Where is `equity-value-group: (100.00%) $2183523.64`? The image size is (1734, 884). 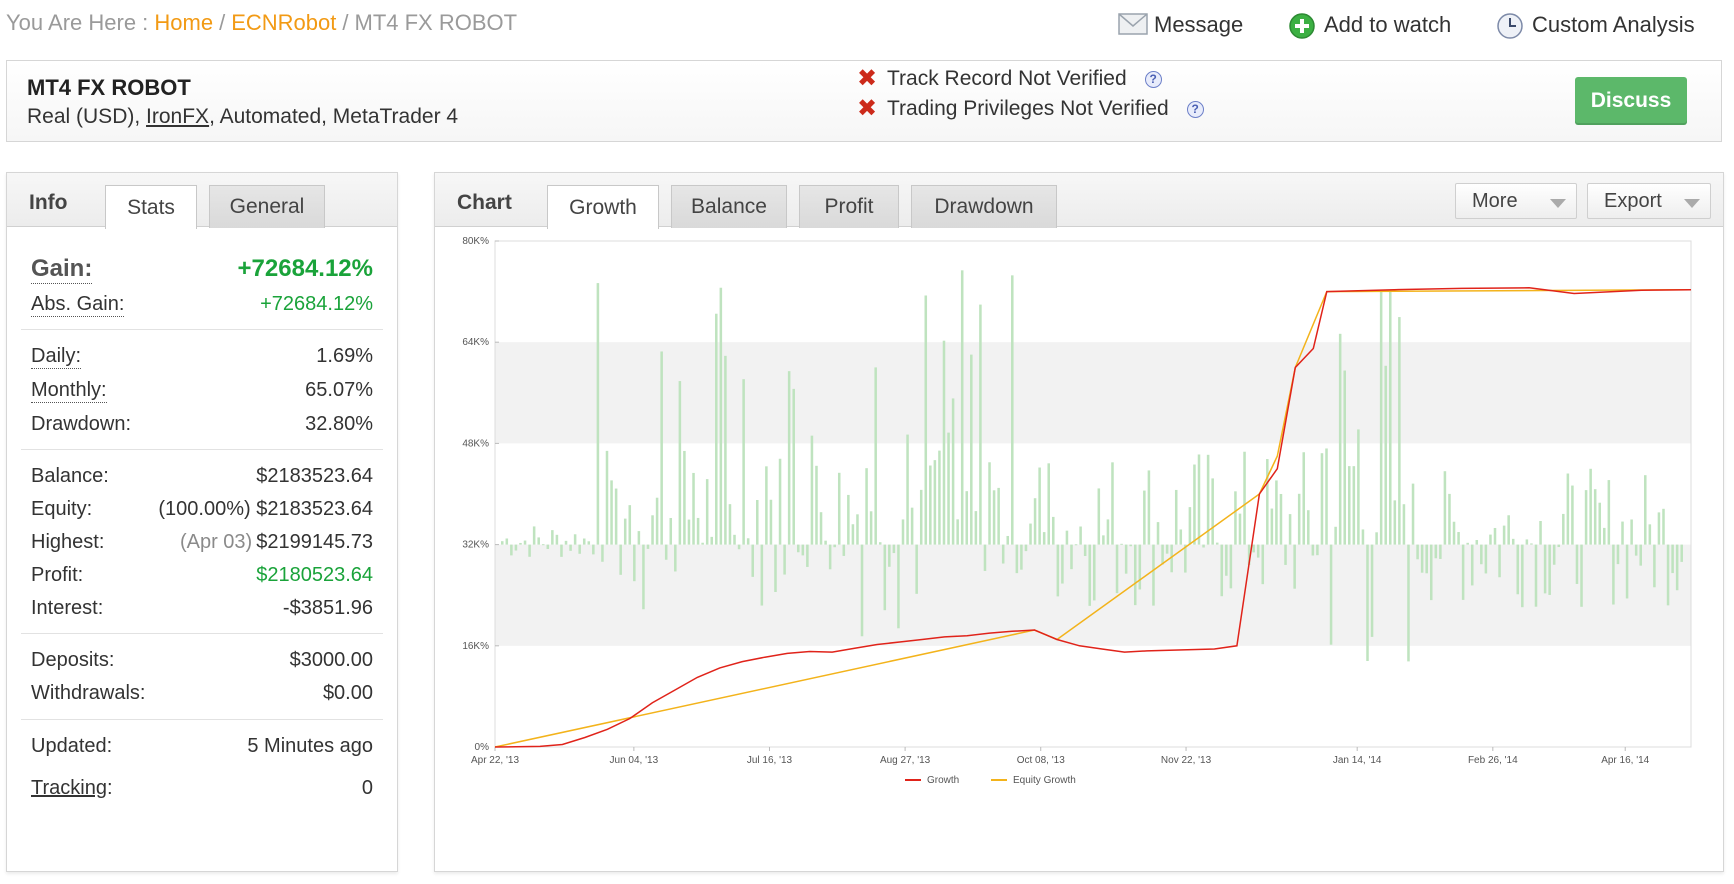
equity-value-group: (100.00%) $2183523.64 is located at coordinates (265, 509).